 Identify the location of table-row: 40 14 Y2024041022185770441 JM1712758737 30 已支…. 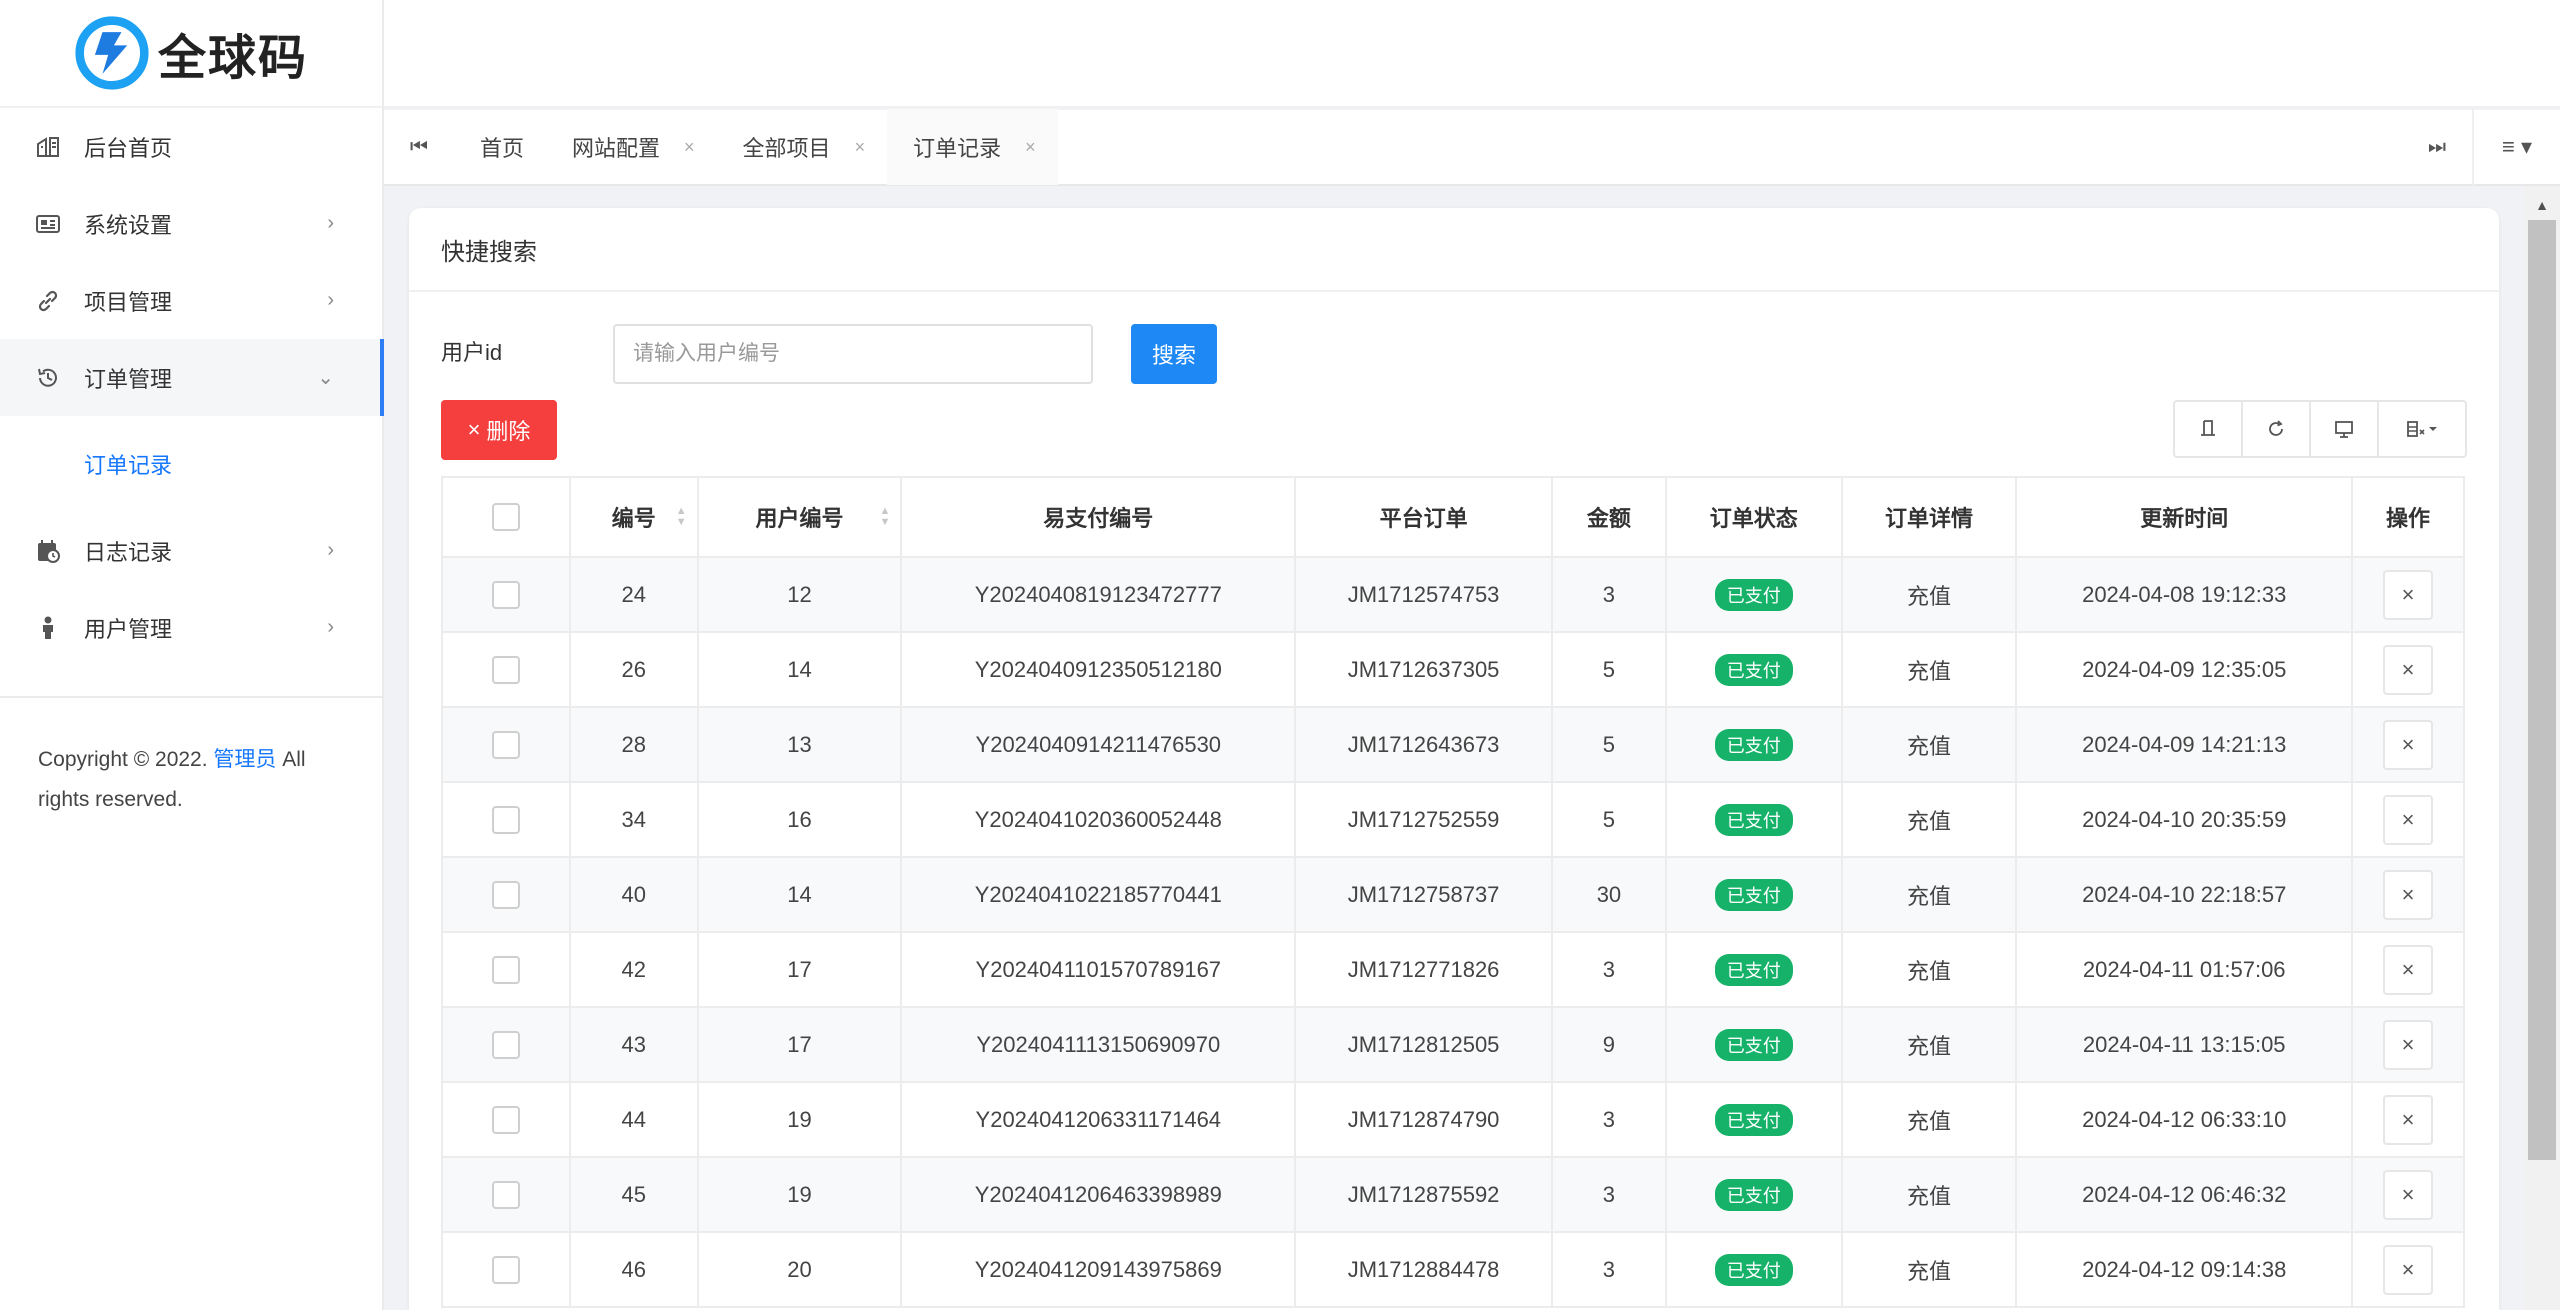
(1453, 894).